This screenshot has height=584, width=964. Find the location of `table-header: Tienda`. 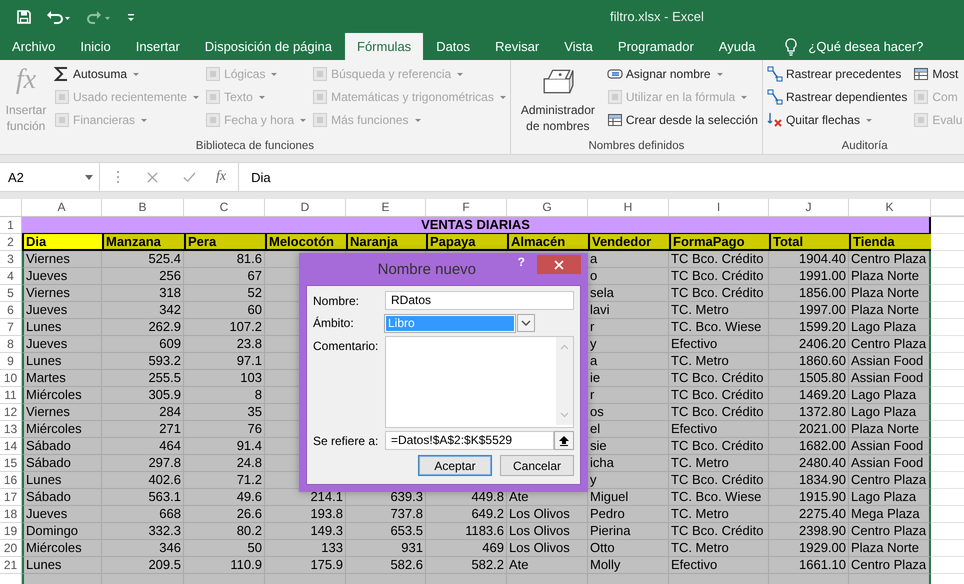

table-header: Tienda is located at coordinates (890, 242).